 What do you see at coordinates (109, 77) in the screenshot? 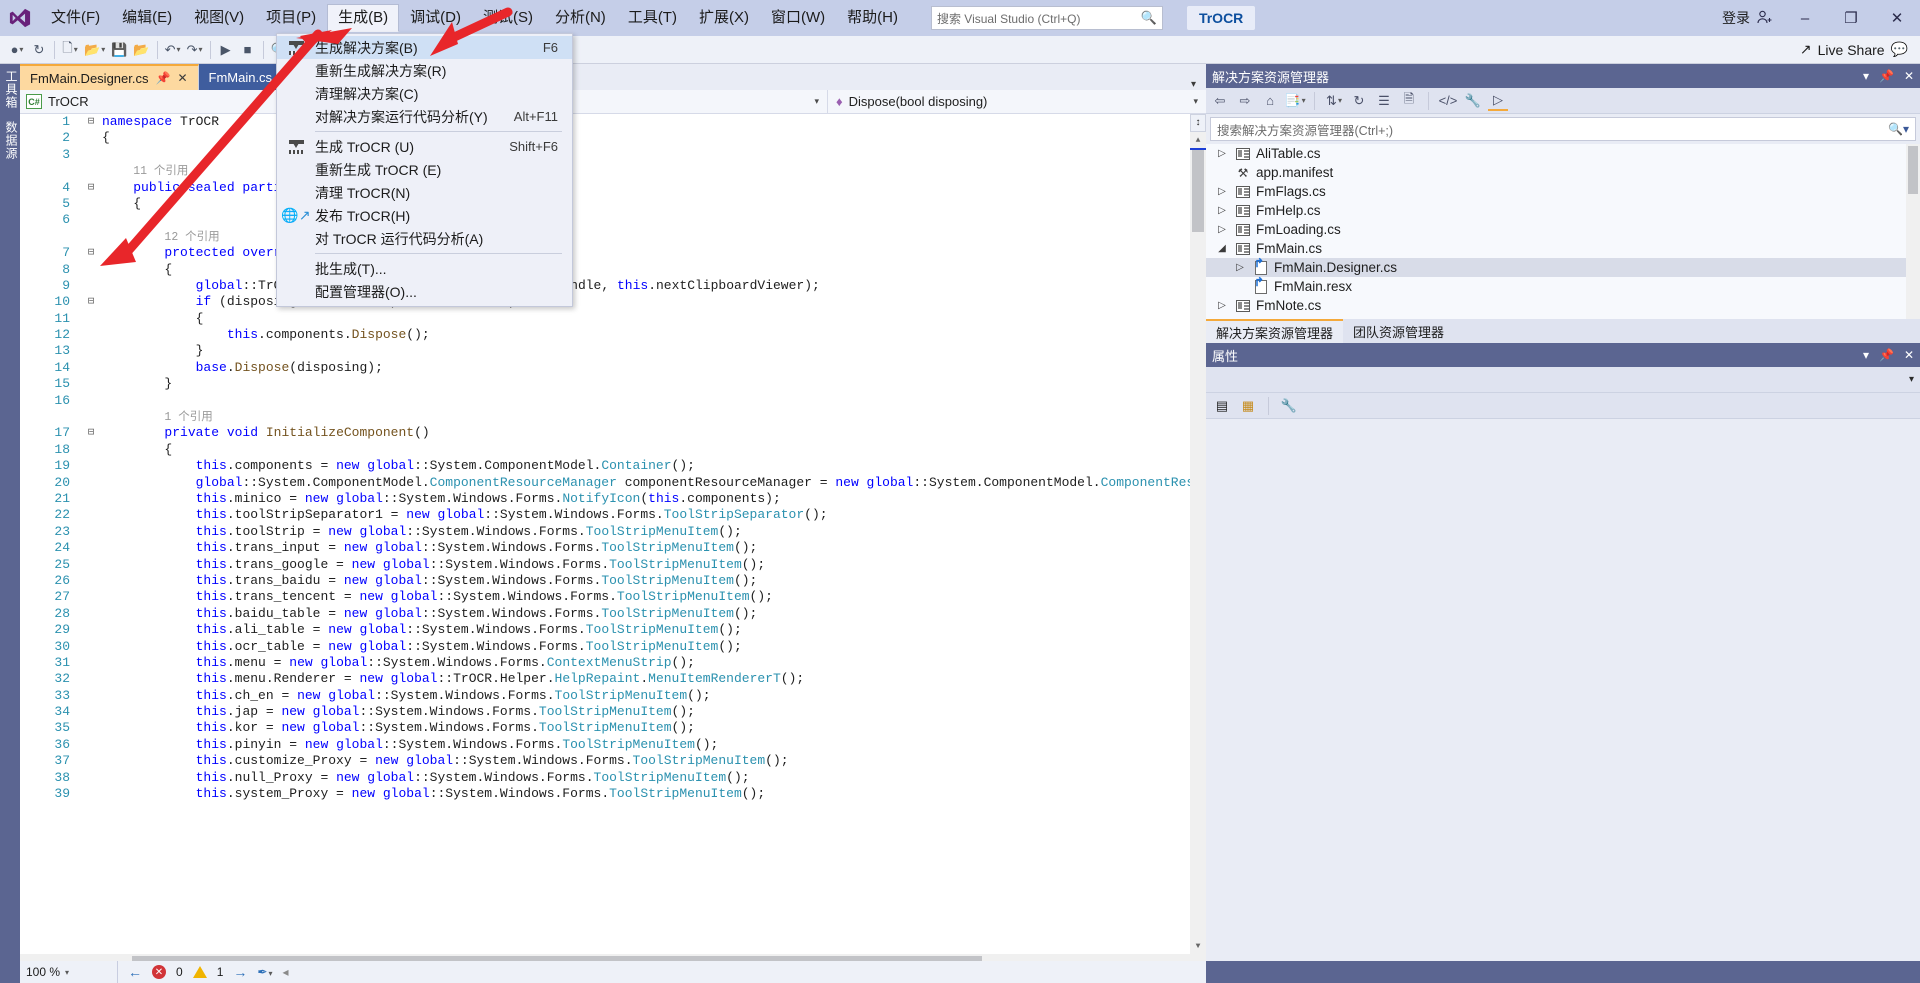
I see `editor-tab-fmmain-designer: FmMain.Designer.cs 📌 ✕` at bounding box center [109, 77].